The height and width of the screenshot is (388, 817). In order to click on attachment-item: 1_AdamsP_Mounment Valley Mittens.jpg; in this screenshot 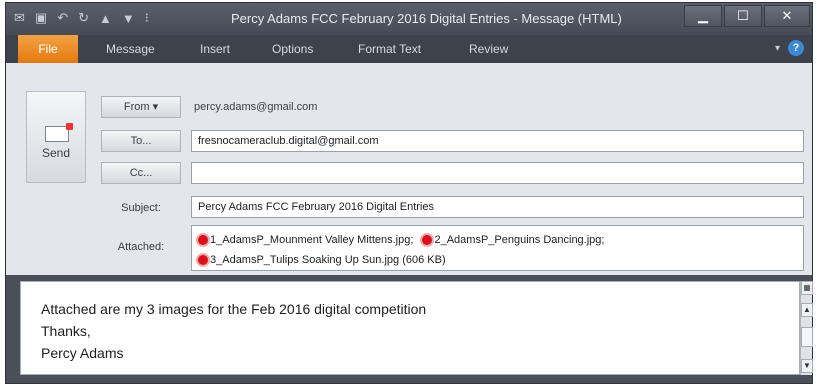, I will do `click(305, 240)`.